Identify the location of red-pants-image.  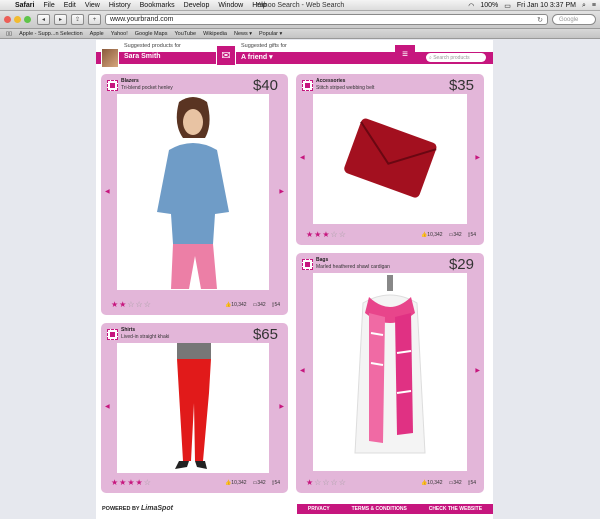
(193, 406).